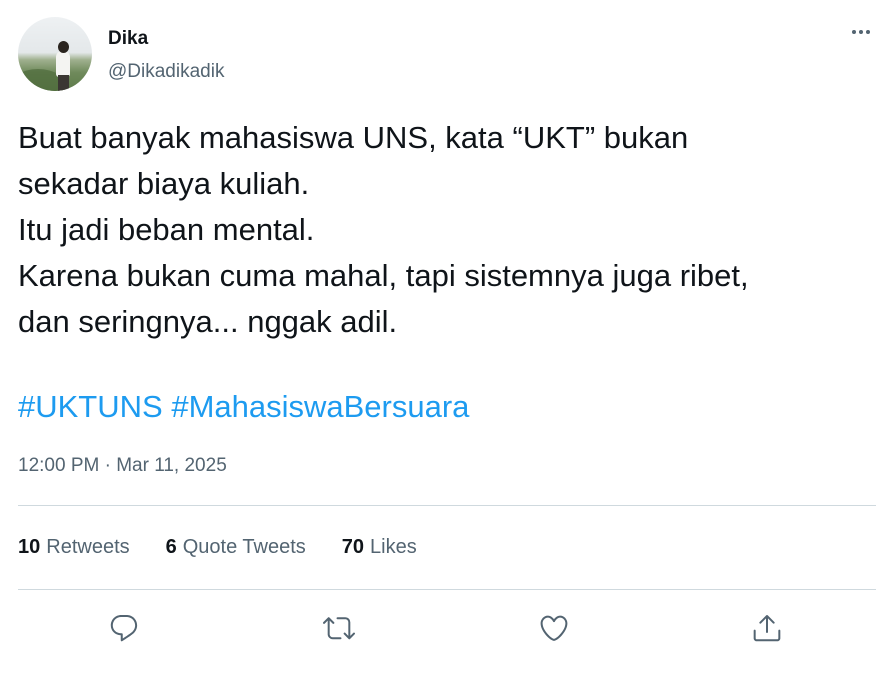 The width and height of the screenshot is (894, 681). I want to click on more-options-button, so click(861, 32).